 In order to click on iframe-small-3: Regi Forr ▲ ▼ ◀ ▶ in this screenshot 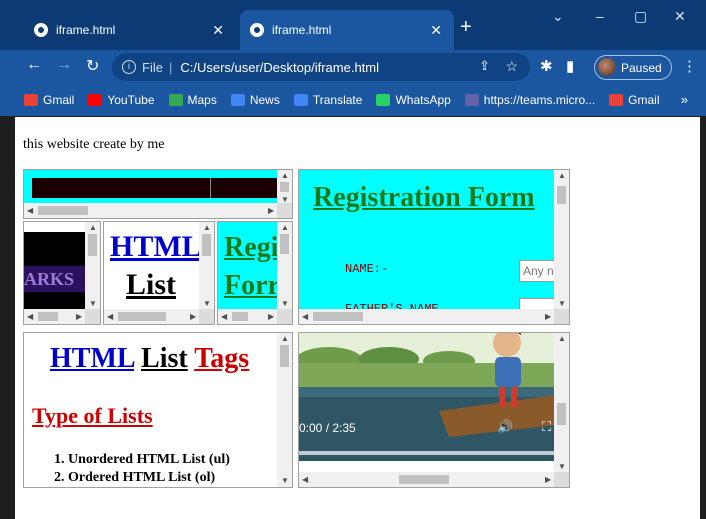, I will do `click(255, 273)`.